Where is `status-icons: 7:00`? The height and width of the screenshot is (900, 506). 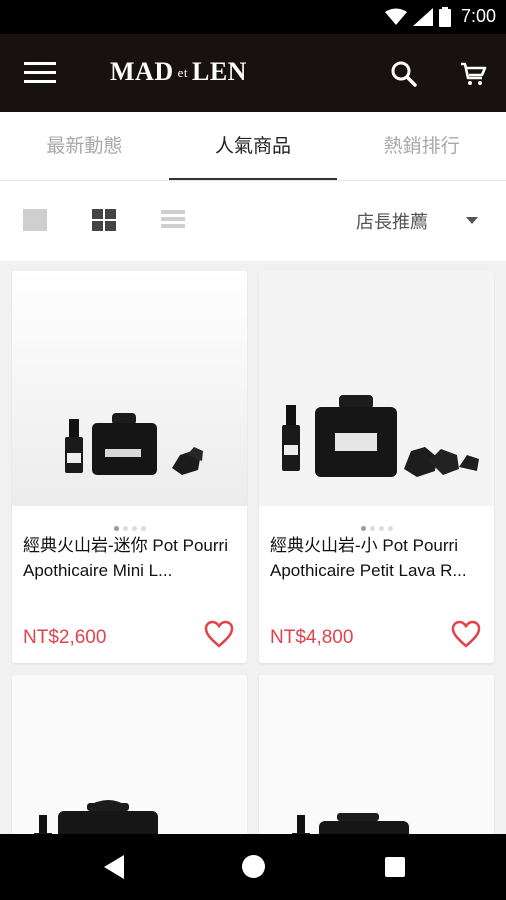 status-icons: 7:00 is located at coordinates (440, 16).